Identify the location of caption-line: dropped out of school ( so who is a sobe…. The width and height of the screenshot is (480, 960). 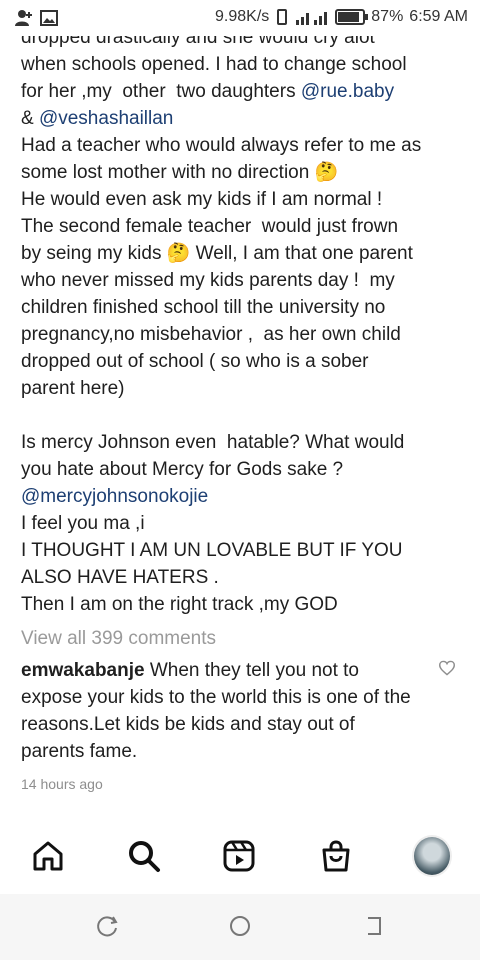
(195, 361).